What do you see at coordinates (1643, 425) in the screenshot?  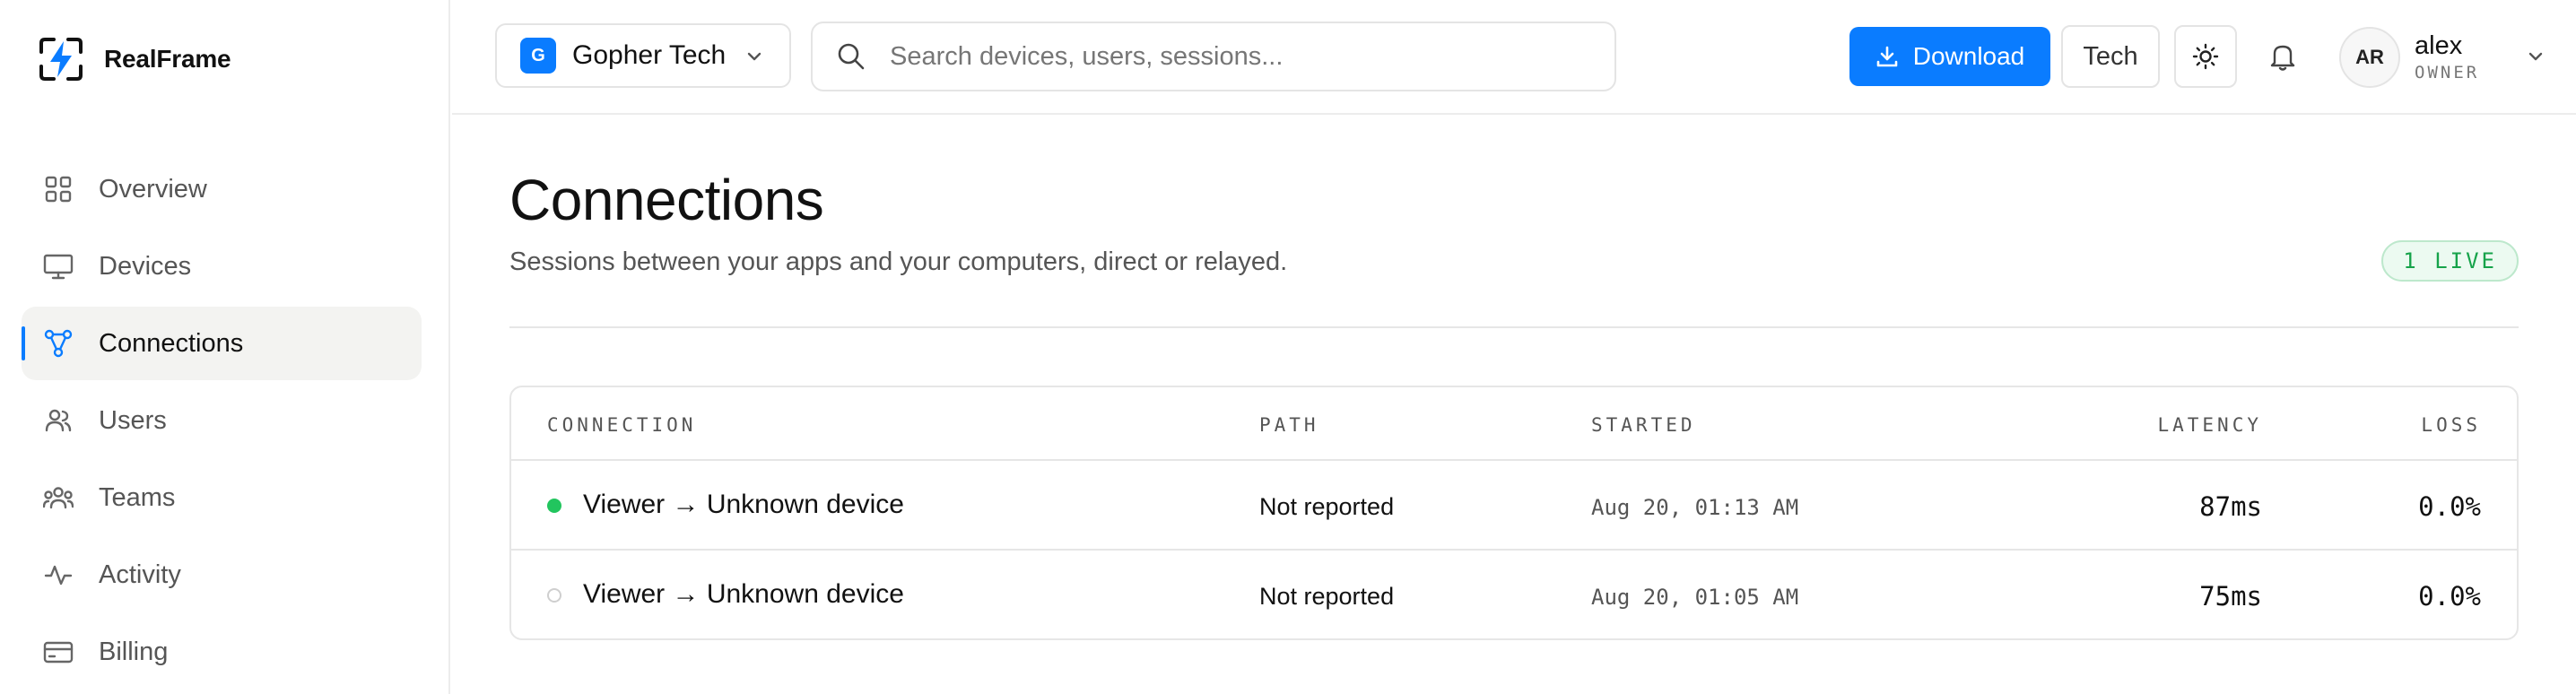 I see `column-header-started: STARTED` at bounding box center [1643, 425].